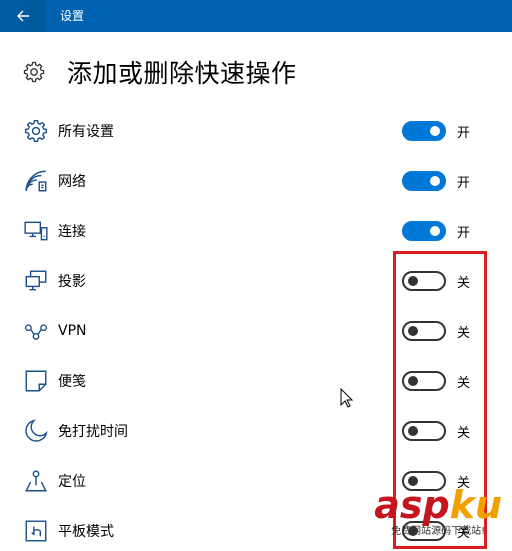 This screenshot has width=512, height=551. I want to click on toggle-location, so click(424, 481).